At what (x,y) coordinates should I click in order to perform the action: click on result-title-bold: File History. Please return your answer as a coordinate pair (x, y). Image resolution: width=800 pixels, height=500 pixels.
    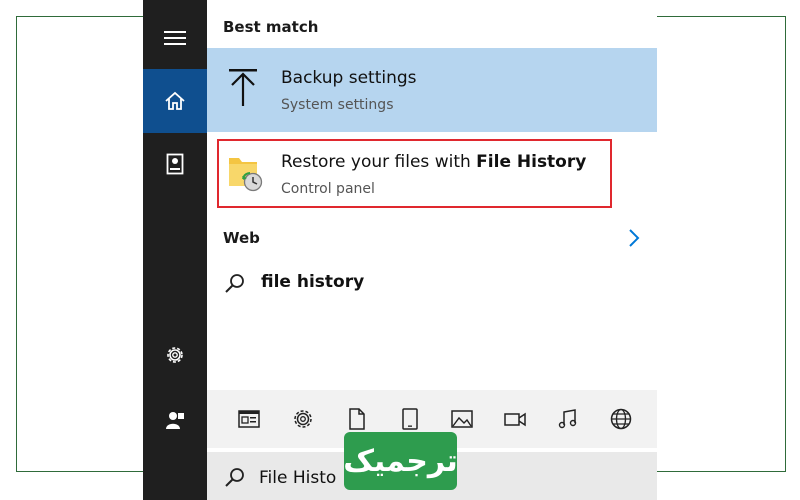
    Looking at the image, I should click on (531, 162).